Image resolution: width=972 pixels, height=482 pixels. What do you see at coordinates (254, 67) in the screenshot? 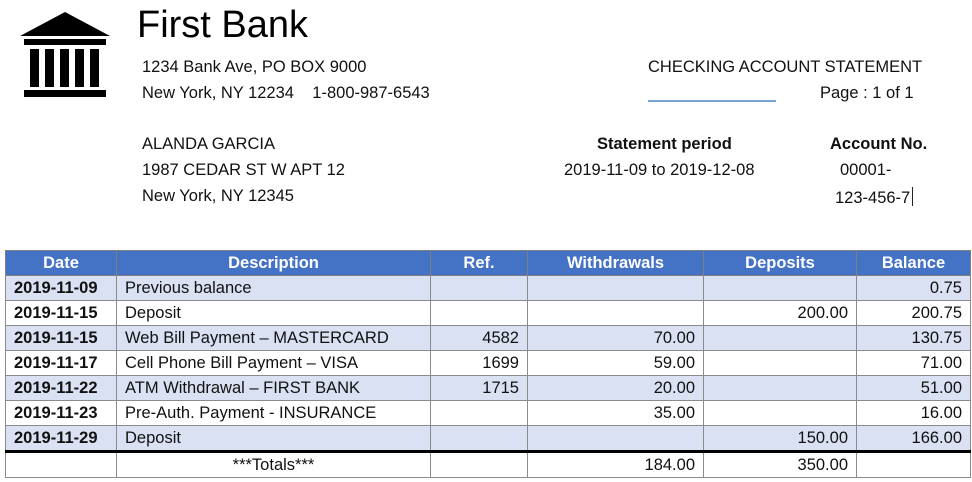
I see `bank-address-line1: 1234 Bank Ave, PO BOX 9000` at bounding box center [254, 67].